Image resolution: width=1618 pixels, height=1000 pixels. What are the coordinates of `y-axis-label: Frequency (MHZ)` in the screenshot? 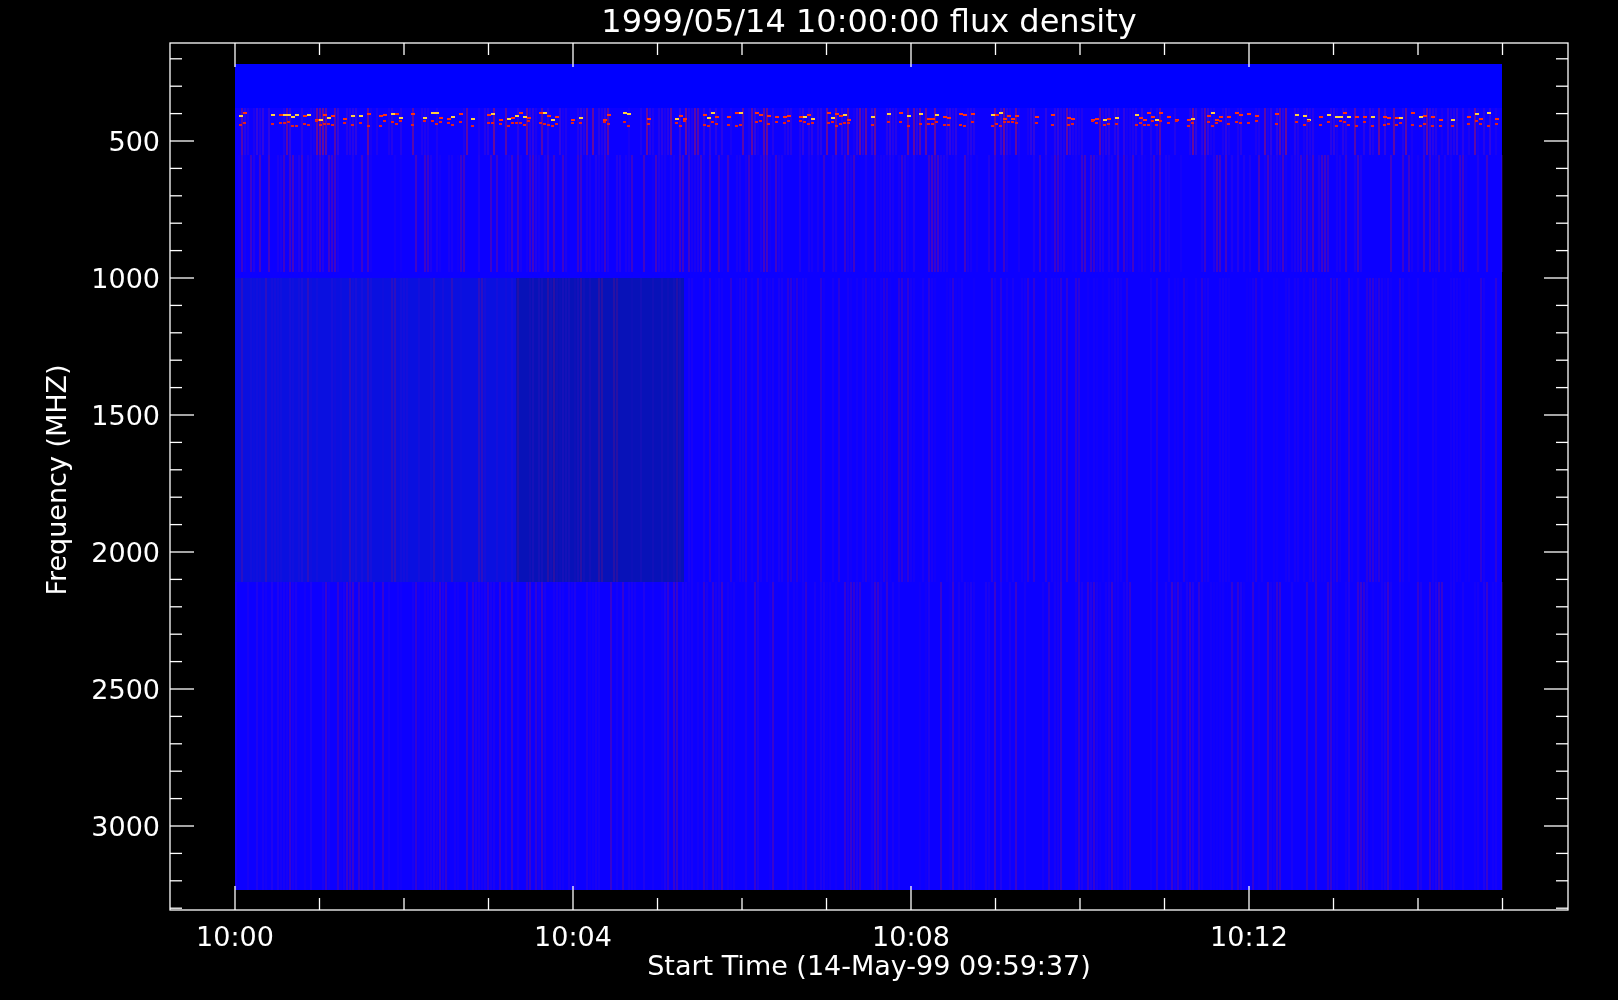 It's located at (56, 480).